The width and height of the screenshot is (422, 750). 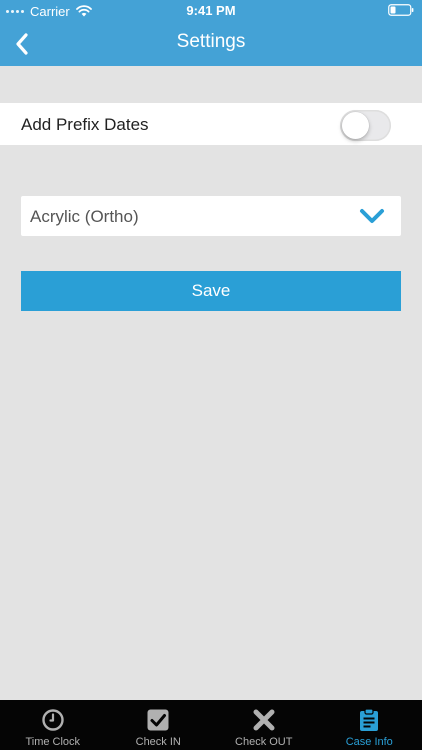 What do you see at coordinates (211, 291) in the screenshot?
I see `save-button: Save` at bounding box center [211, 291].